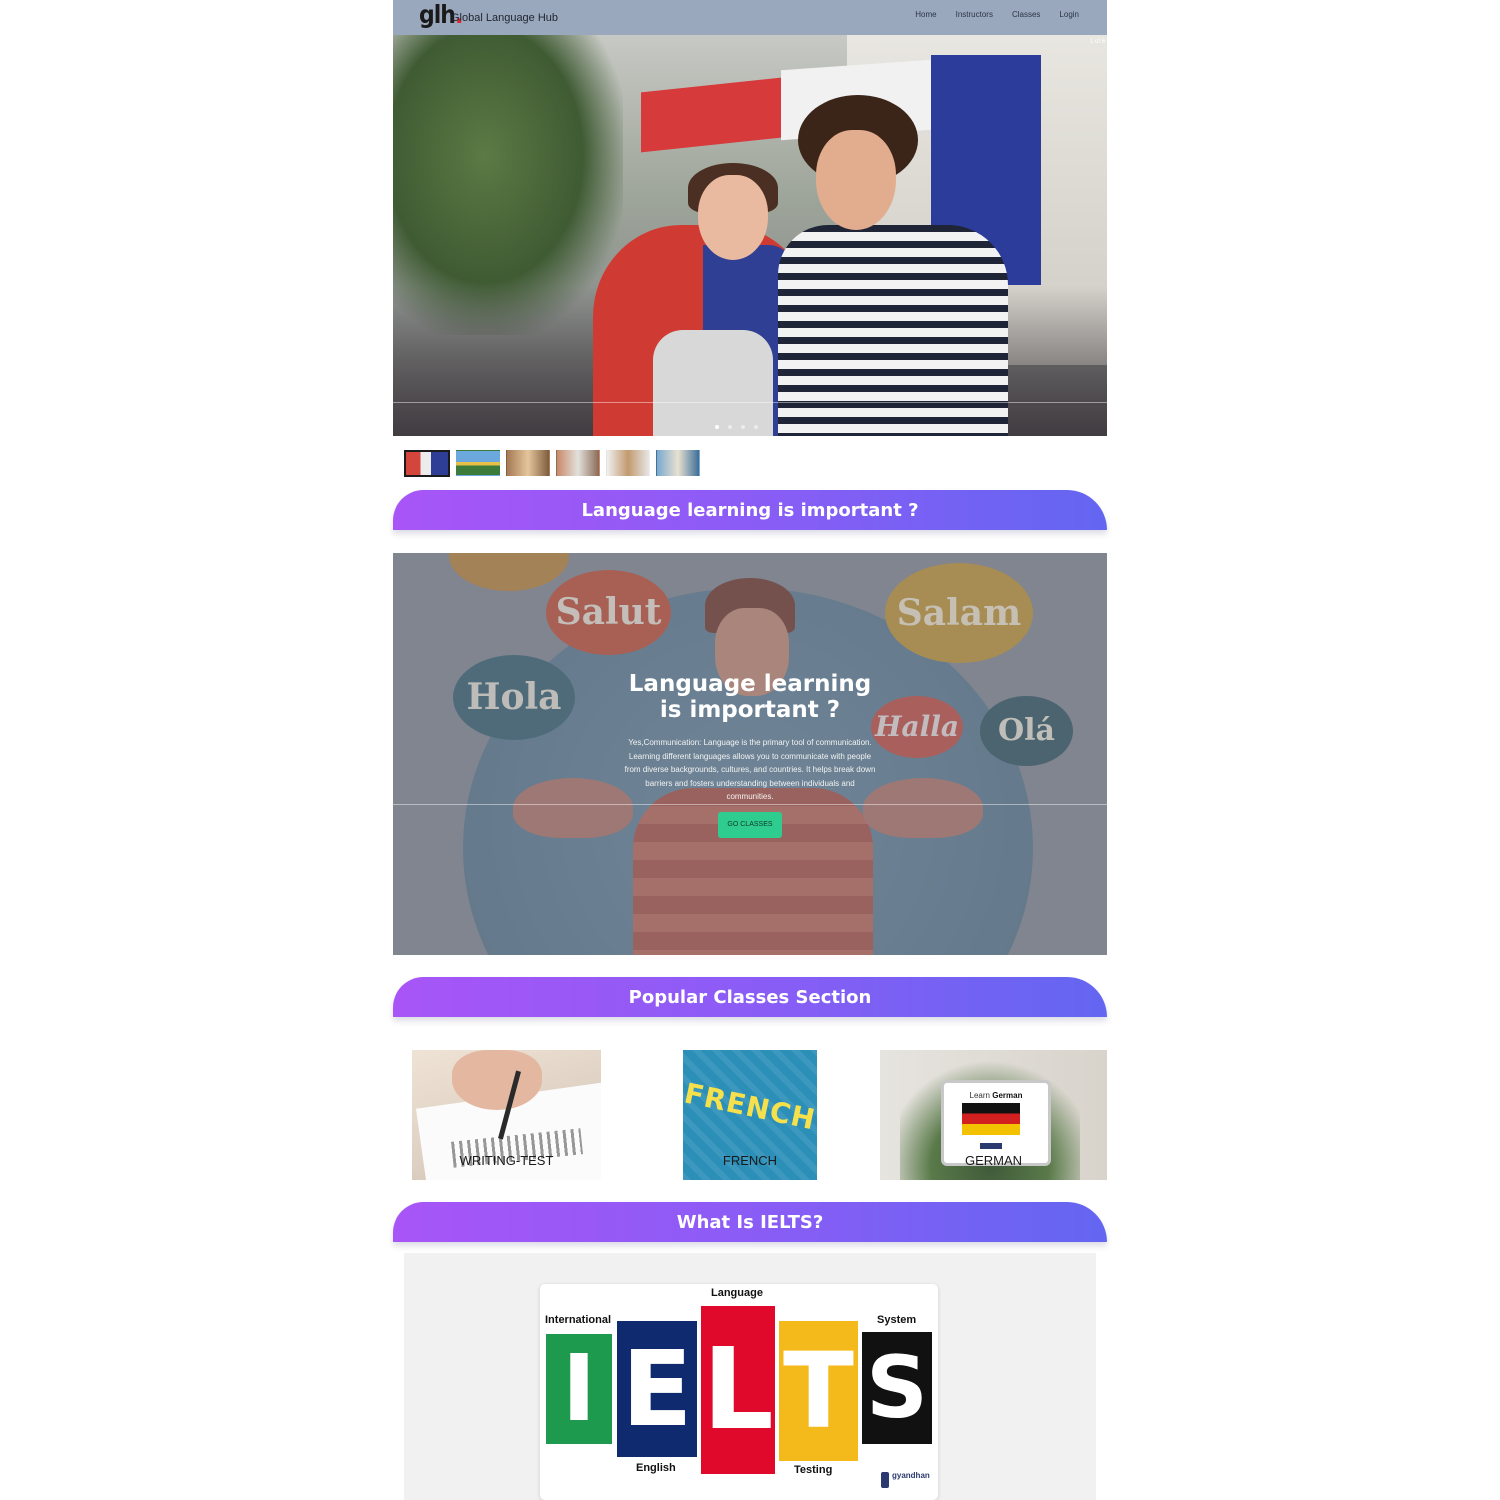  I want to click on nav-links: Home Instructors Classes Login, so click(987, 14).